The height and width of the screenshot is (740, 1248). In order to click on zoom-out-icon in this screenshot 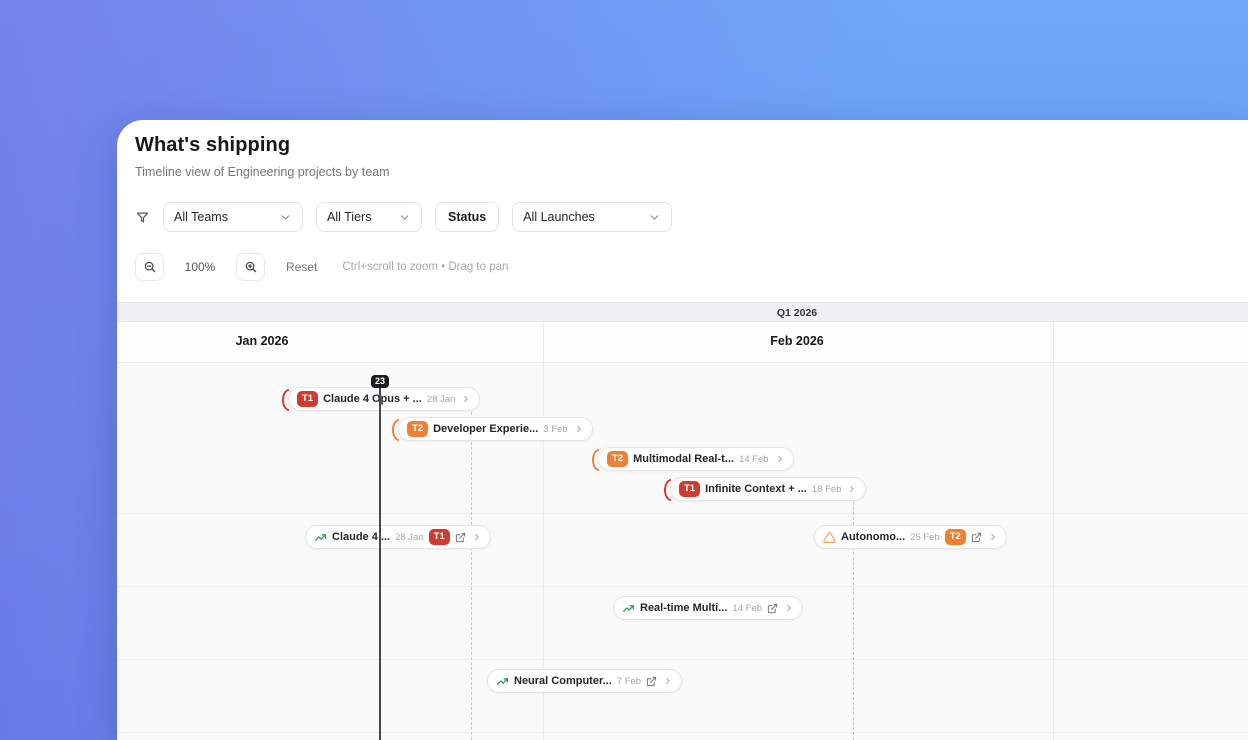, I will do `click(149, 267)`.